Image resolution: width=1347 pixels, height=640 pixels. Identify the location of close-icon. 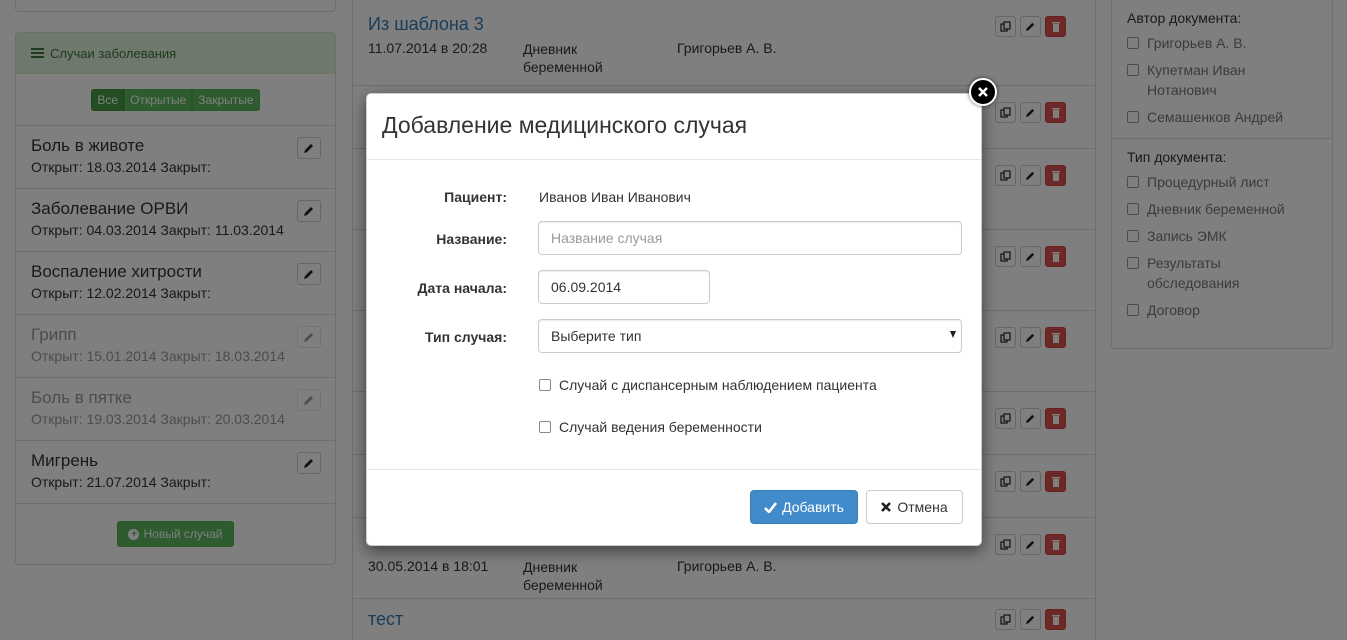
(983, 92).